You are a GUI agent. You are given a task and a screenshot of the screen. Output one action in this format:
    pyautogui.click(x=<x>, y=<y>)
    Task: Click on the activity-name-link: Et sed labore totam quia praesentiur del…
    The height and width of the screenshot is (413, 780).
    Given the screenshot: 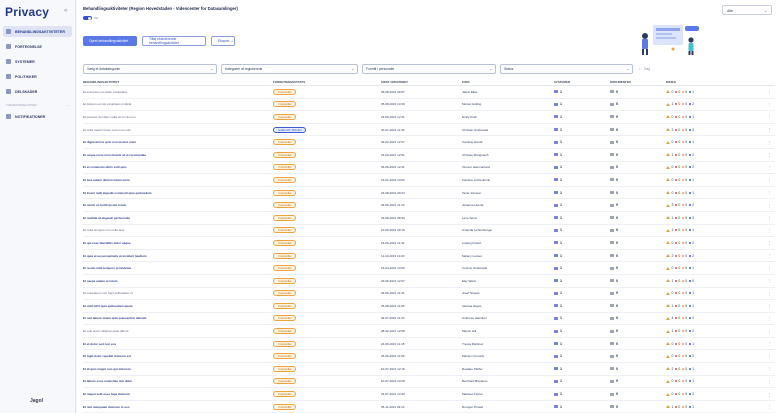 What is the action you would take?
    pyautogui.click(x=178, y=318)
    